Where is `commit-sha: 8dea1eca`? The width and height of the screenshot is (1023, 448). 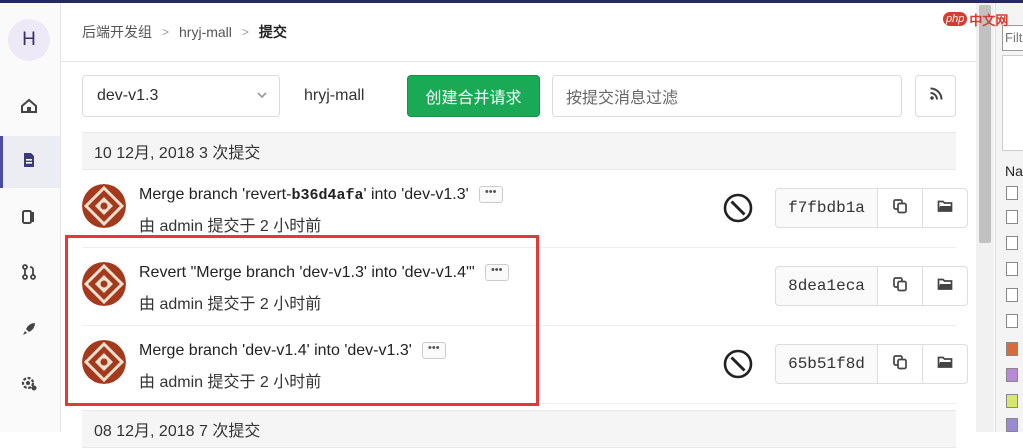 commit-sha: 8dea1eca is located at coordinates (826, 286).